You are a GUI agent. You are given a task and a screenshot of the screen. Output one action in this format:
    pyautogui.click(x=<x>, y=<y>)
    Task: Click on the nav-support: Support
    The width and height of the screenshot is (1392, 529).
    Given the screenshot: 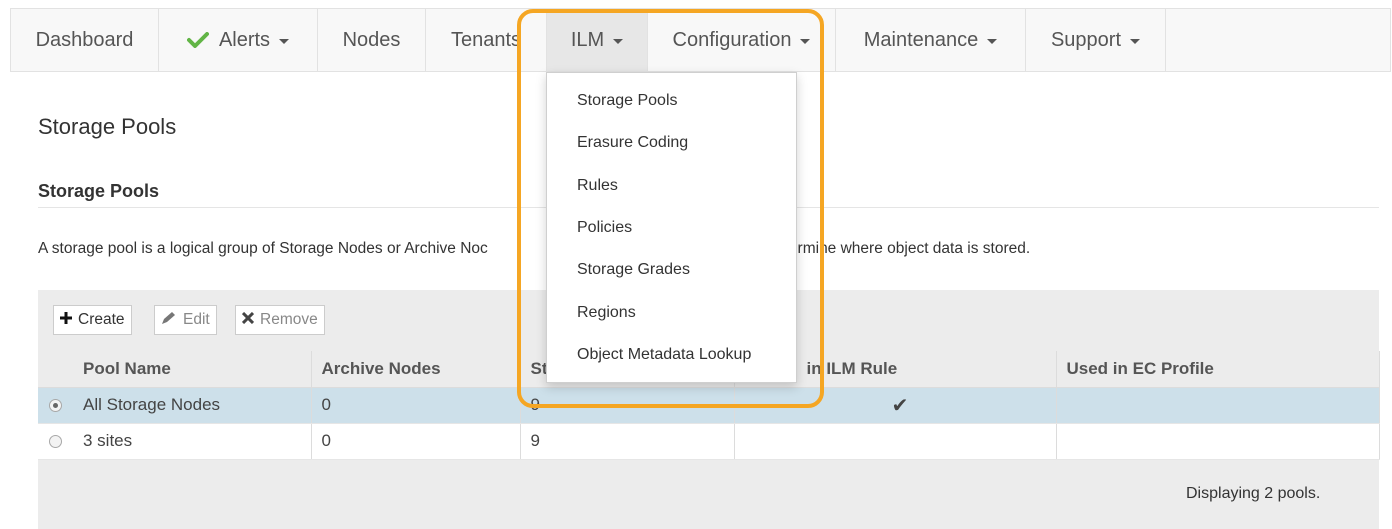 What is the action you would take?
    pyautogui.click(x=1096, y=40)
    